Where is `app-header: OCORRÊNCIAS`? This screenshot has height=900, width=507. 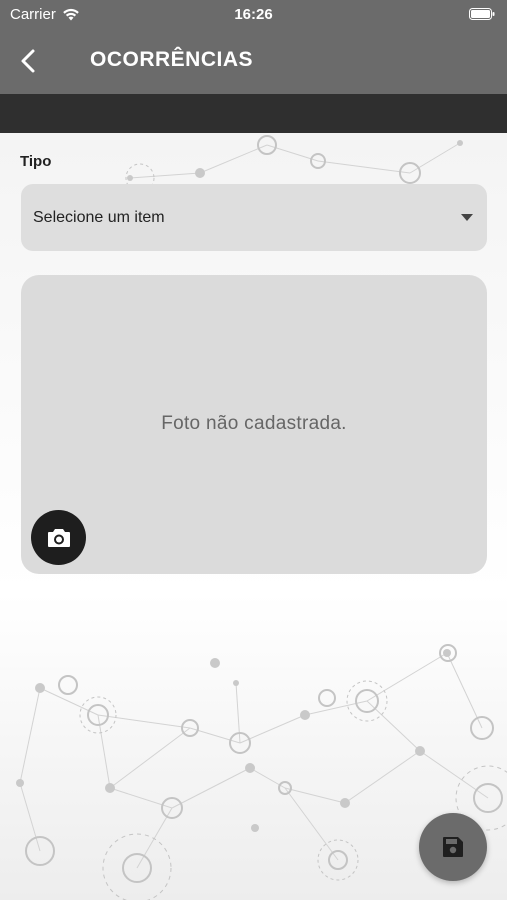 app-header: OCORRÊNCIAS is located at coordinates (253, 61).